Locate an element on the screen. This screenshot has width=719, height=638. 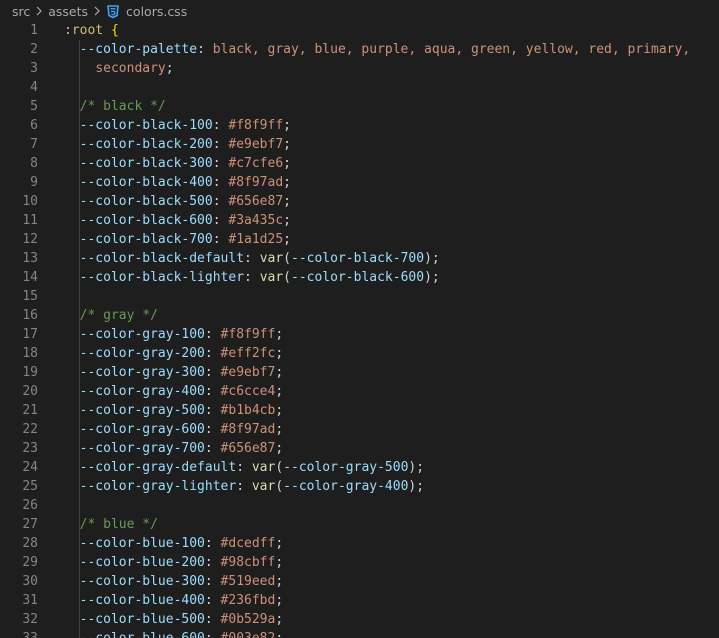
code-token: var is located at coordinates (271, 258).